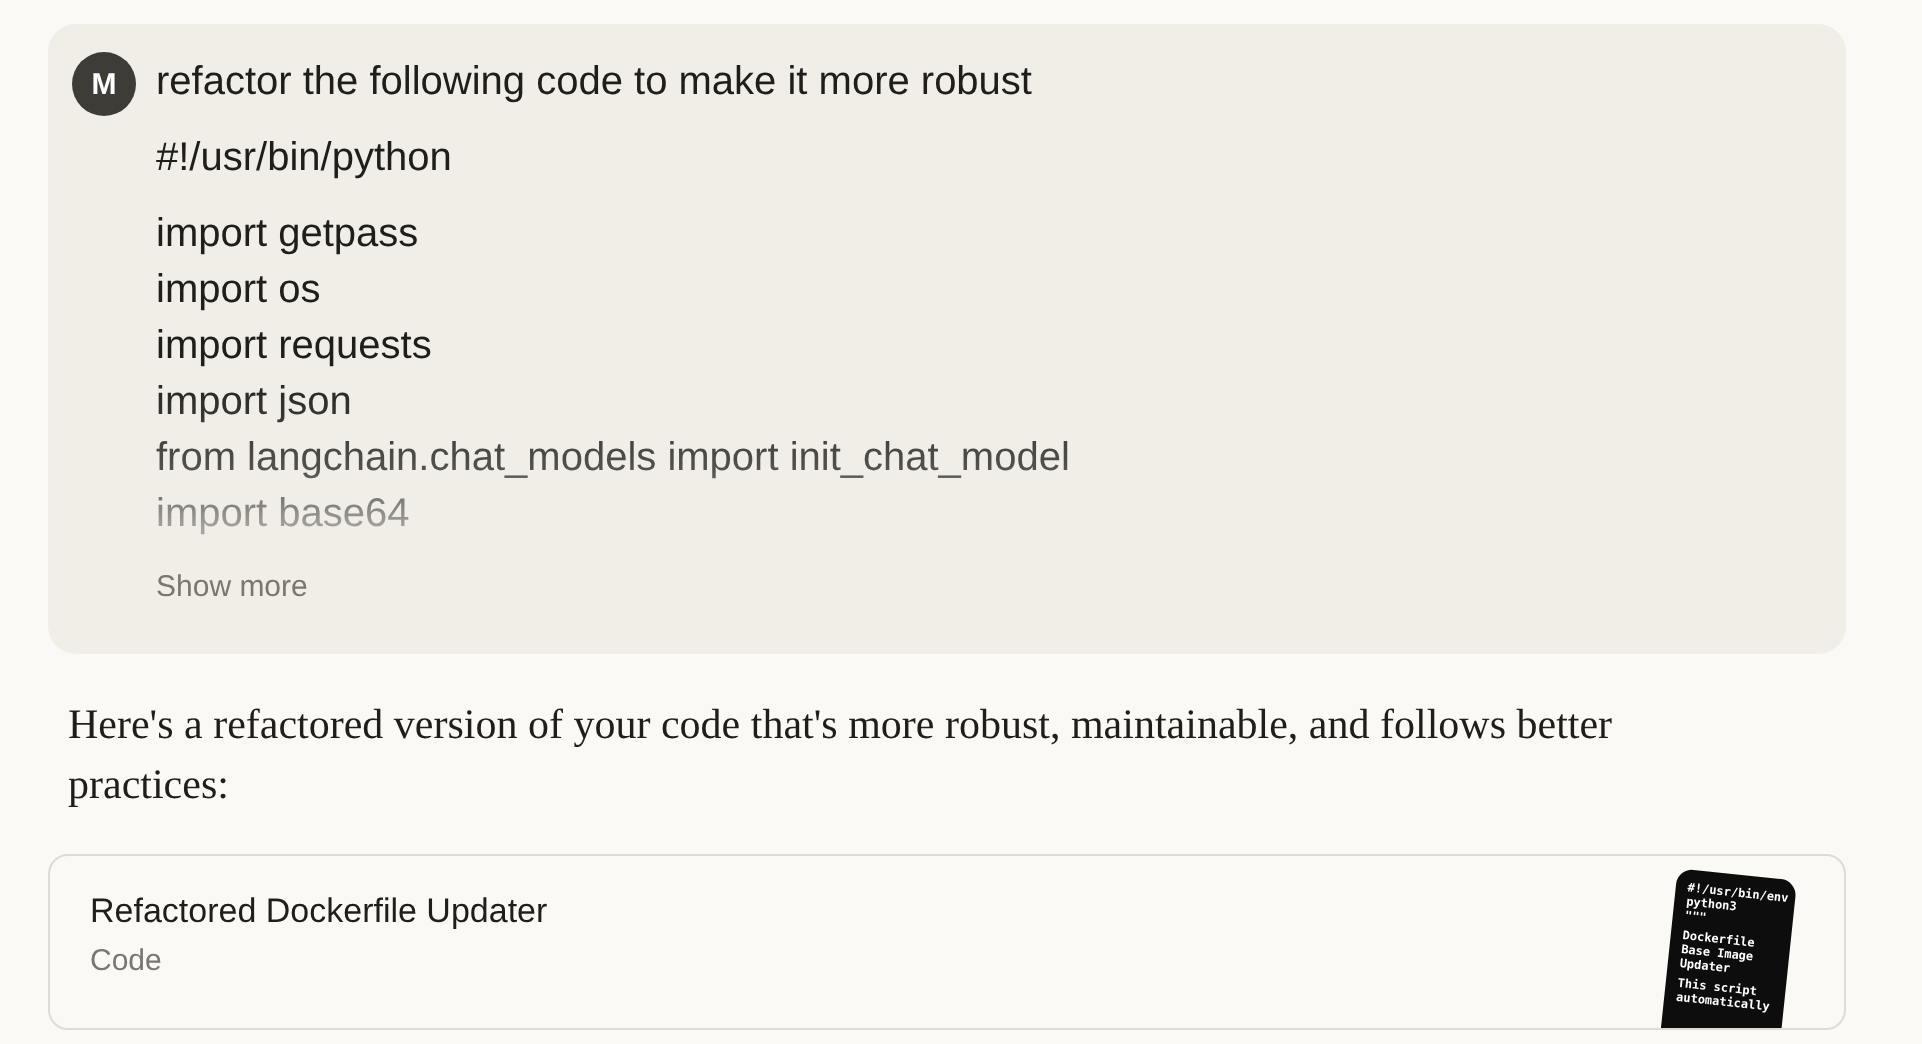 The width and height of the screenshot is (1922, 1044). What do you see at coordinates (304, 159) in the screenshot?
I see `code-line: #!/usr/bin/python` at bounding box center [304, 159].